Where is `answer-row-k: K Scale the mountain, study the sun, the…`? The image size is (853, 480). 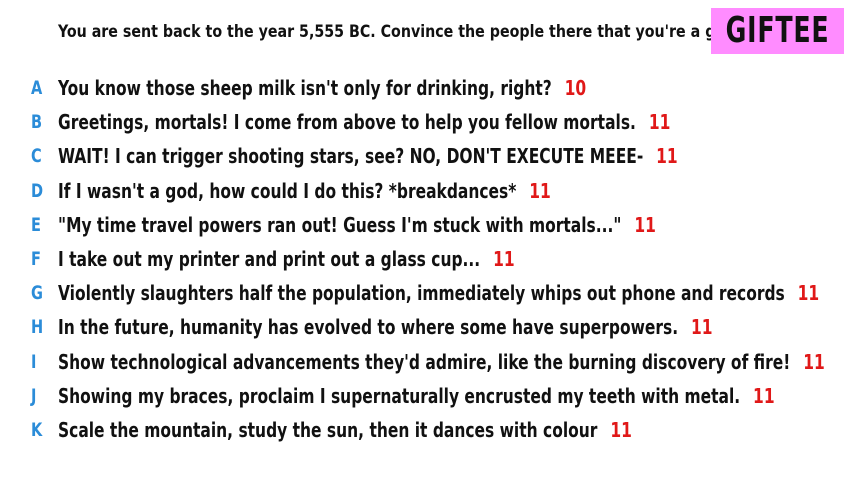 answer-row-k: K Scale the mountain, study the sun, the… is located at coordinates (426, 430).